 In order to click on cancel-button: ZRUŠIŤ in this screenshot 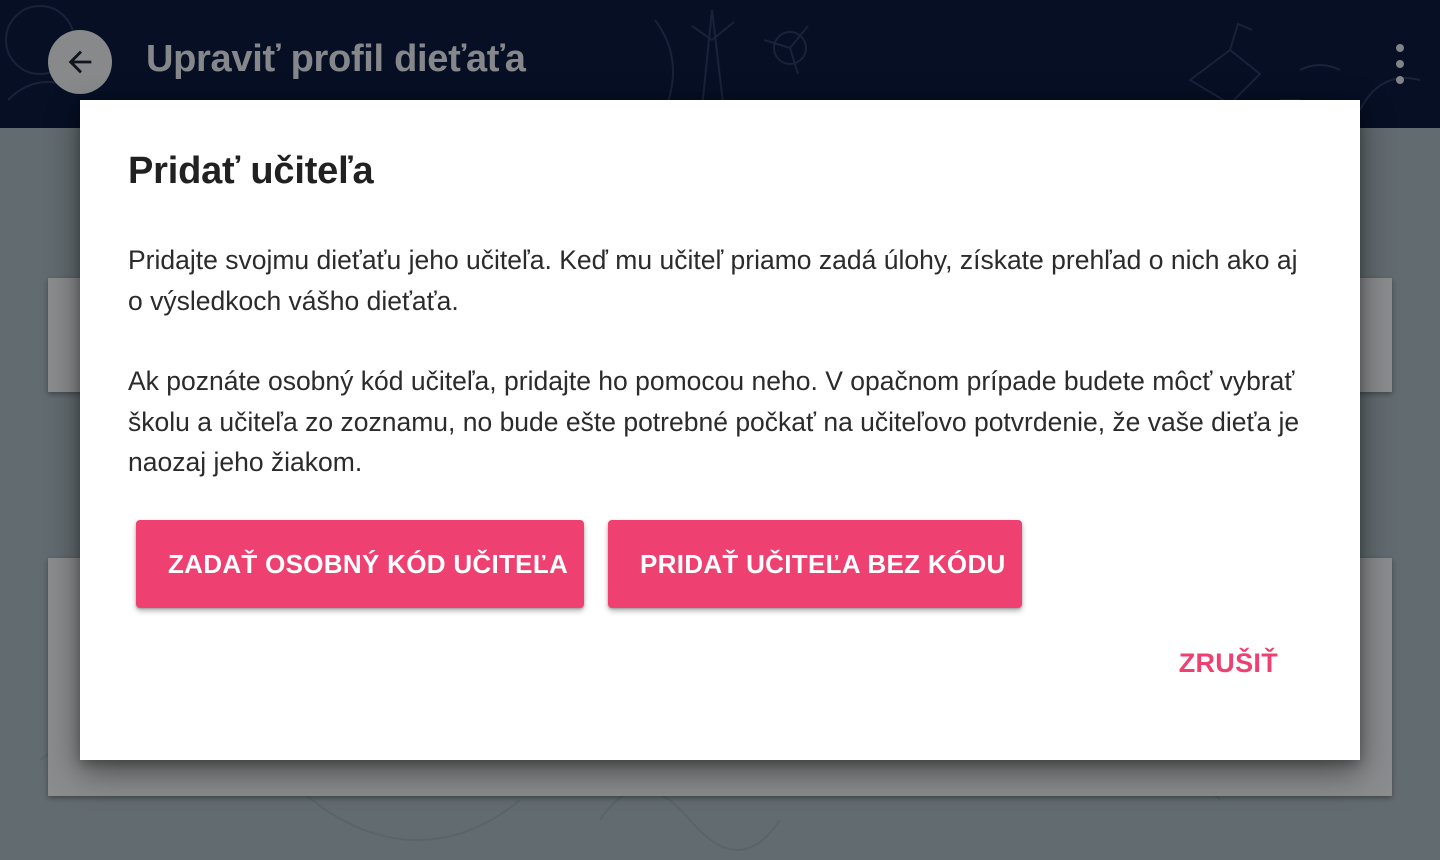, I will do `click(1228, 663)`.